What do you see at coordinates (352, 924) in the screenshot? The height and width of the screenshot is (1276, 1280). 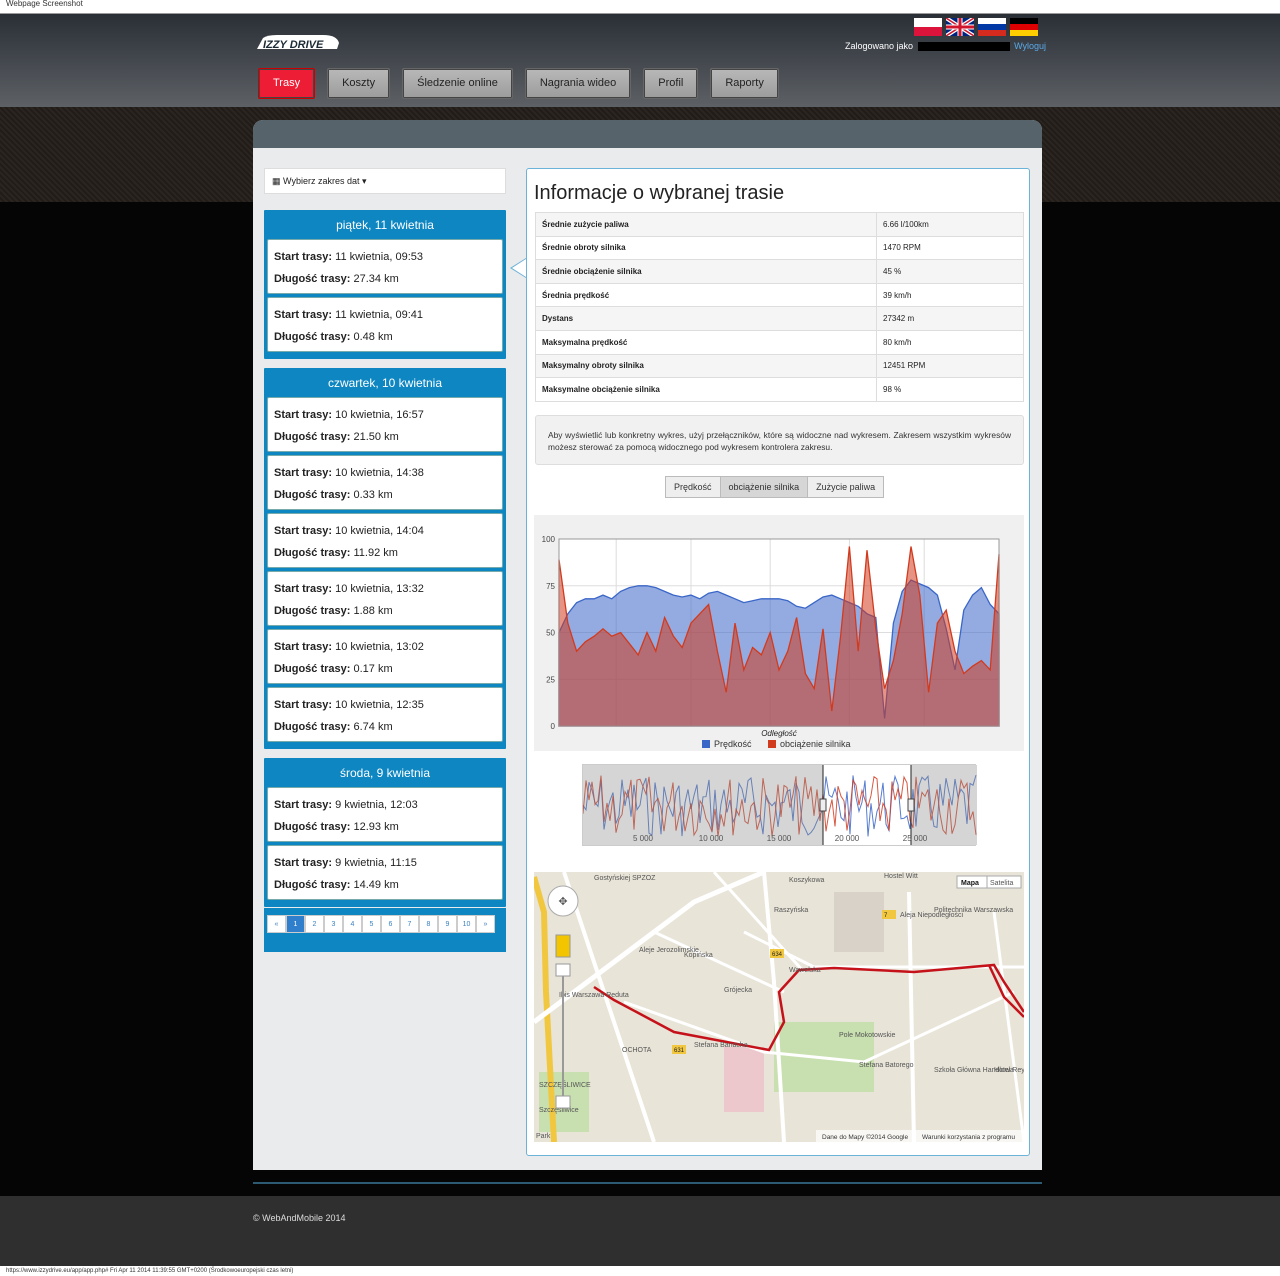 I see `page-link: 4` at bounding box center [352, 924].